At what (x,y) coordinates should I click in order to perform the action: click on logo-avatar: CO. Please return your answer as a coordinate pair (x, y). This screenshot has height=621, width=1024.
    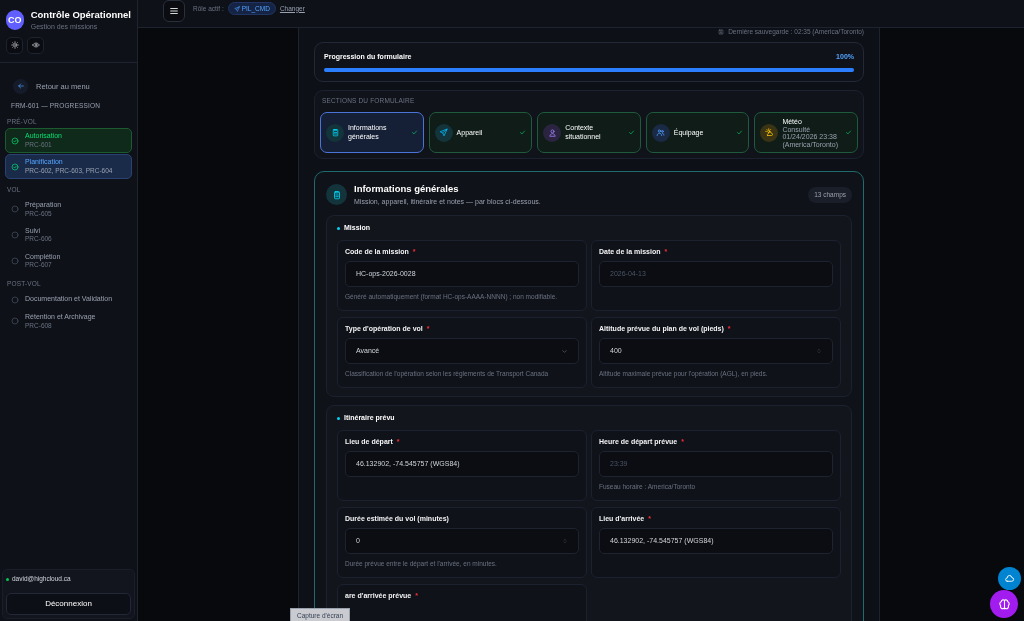
    Looking at the image, I should click on (15, 20).